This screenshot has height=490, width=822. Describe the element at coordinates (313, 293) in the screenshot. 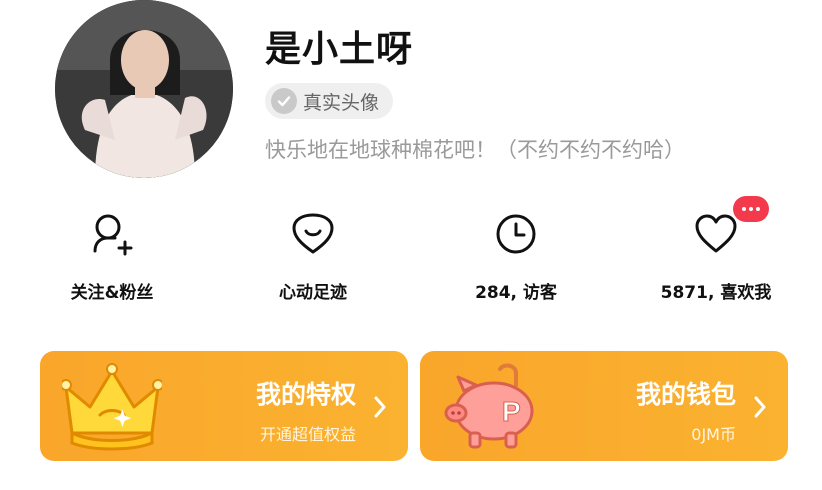

I see `stat-label: 心动足迹` at that location.